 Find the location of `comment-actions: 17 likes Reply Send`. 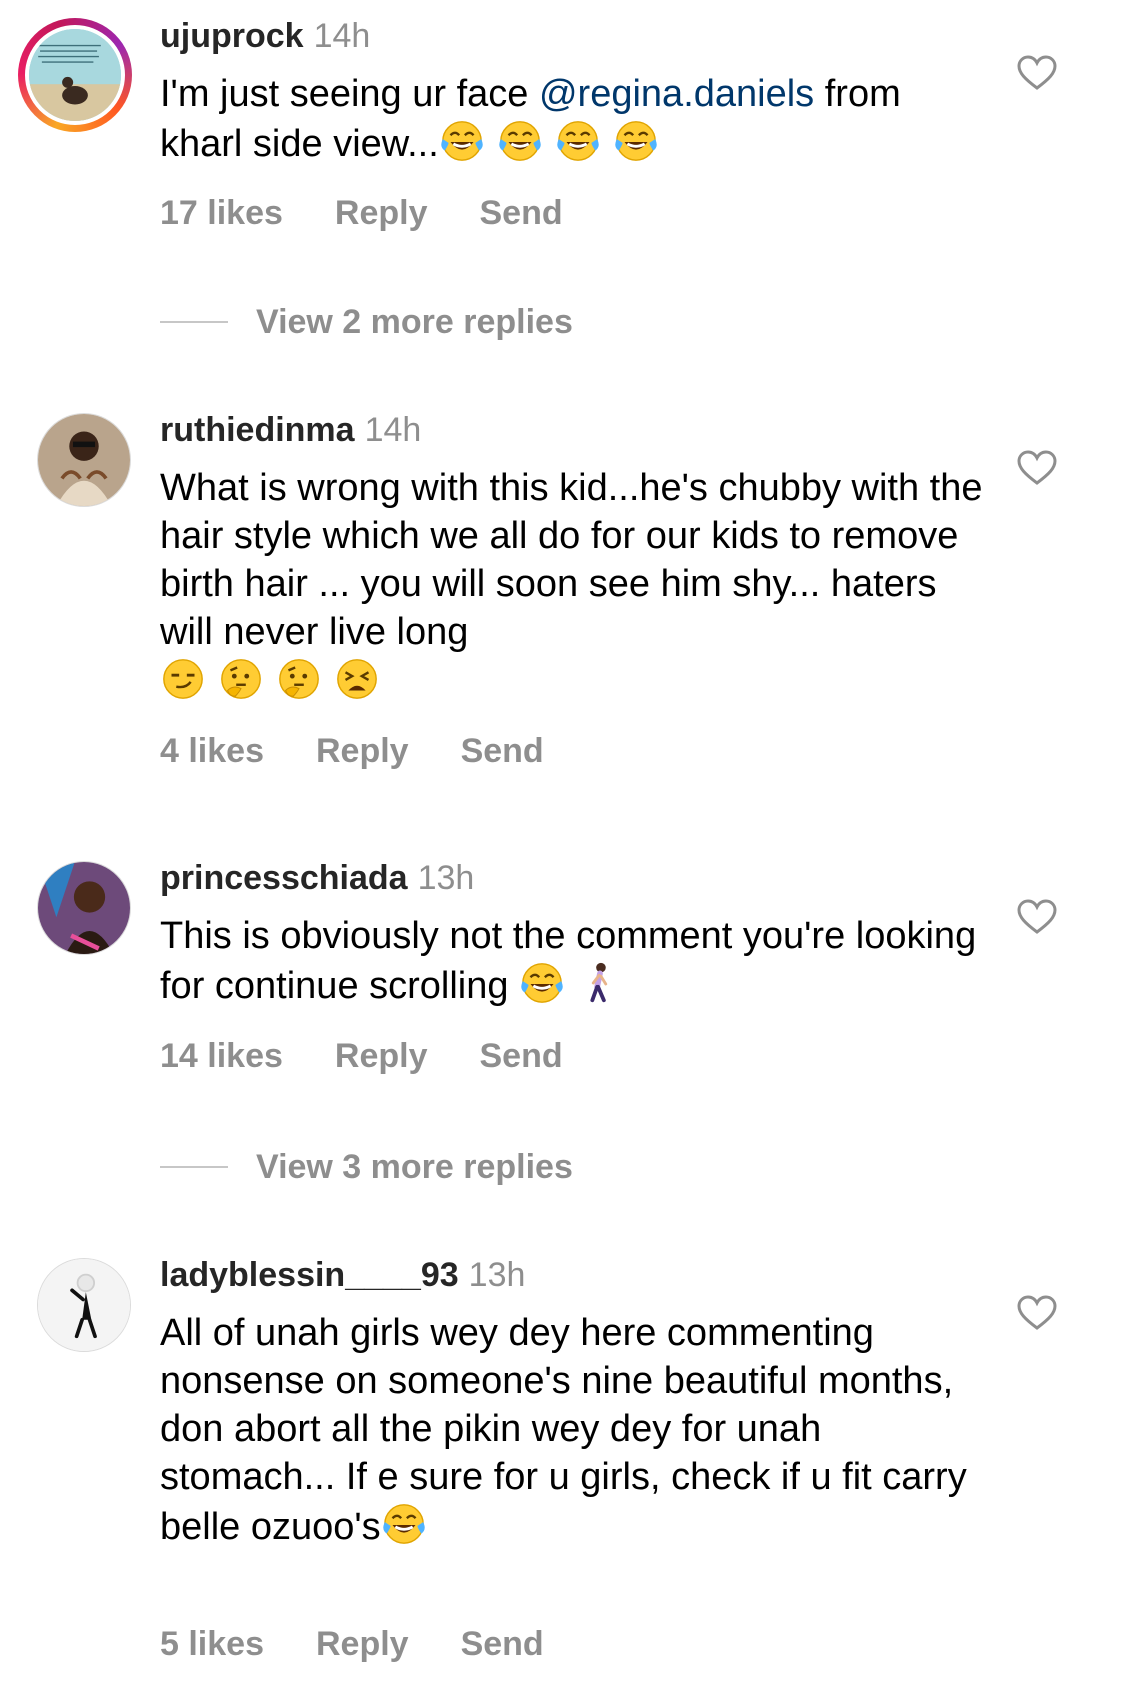

comment-actions: 17 likes Reply Send is located at coordinates (387, 213).